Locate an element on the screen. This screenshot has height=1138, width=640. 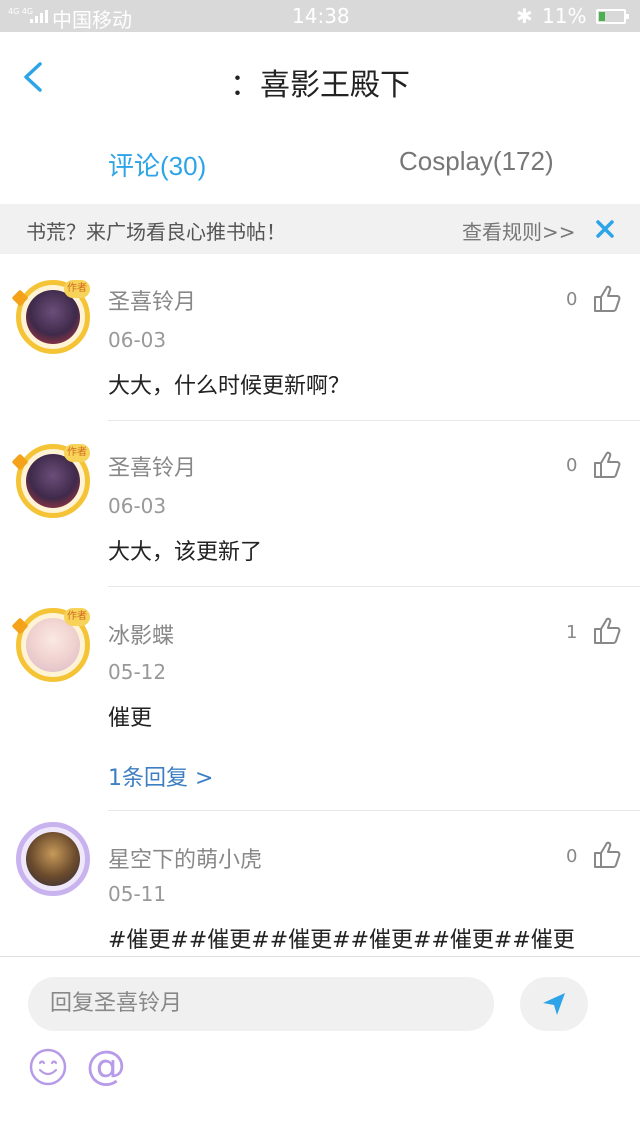
send-icon is located at coordinates (554, 1004).